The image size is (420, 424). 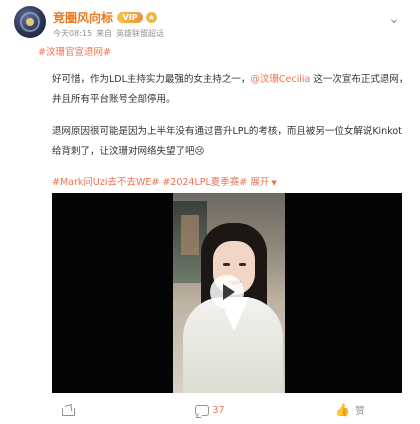 What do you see at coordinates (343, 410) in the screenshot?
I see `thumbs-up-icon: 👍` at bounding box center [343, 410].